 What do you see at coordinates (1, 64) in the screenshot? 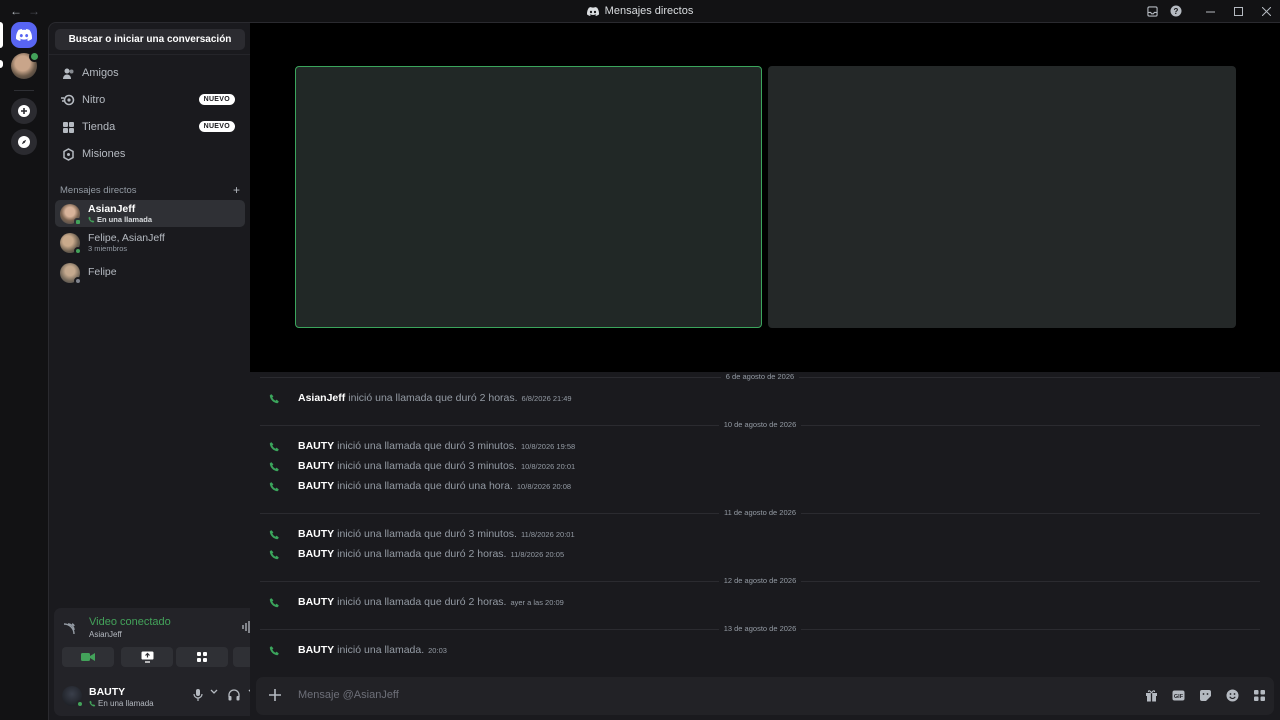
I see `unread-server-indicator` at bounding box center [1, 64].